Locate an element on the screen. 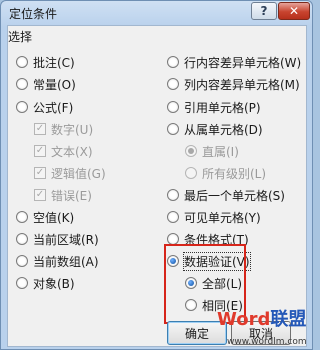 This screenshot has width=320, height=350. option-label: 批注(C) is located at coordinates (54, 62).